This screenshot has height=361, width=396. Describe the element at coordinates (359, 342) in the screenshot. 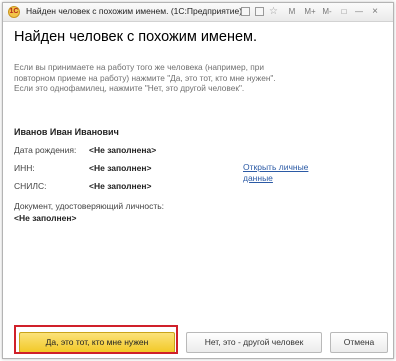

I see `cancel-button: Отмена` at that location.